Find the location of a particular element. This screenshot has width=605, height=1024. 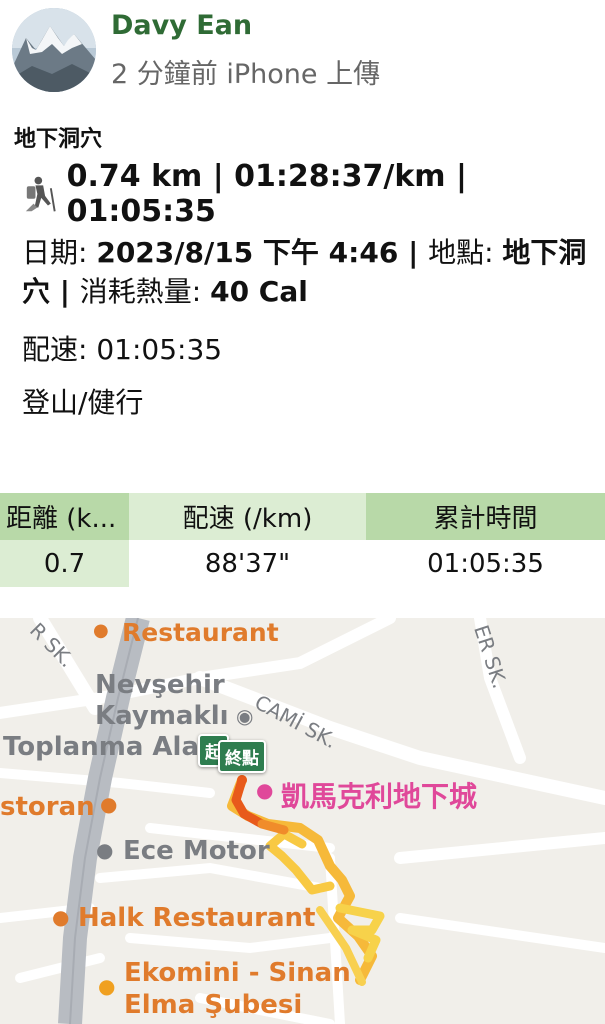

activity-summary: 0.74 km | 01:28:37/km | 01:05:35 is located at coordinates (313, 194).